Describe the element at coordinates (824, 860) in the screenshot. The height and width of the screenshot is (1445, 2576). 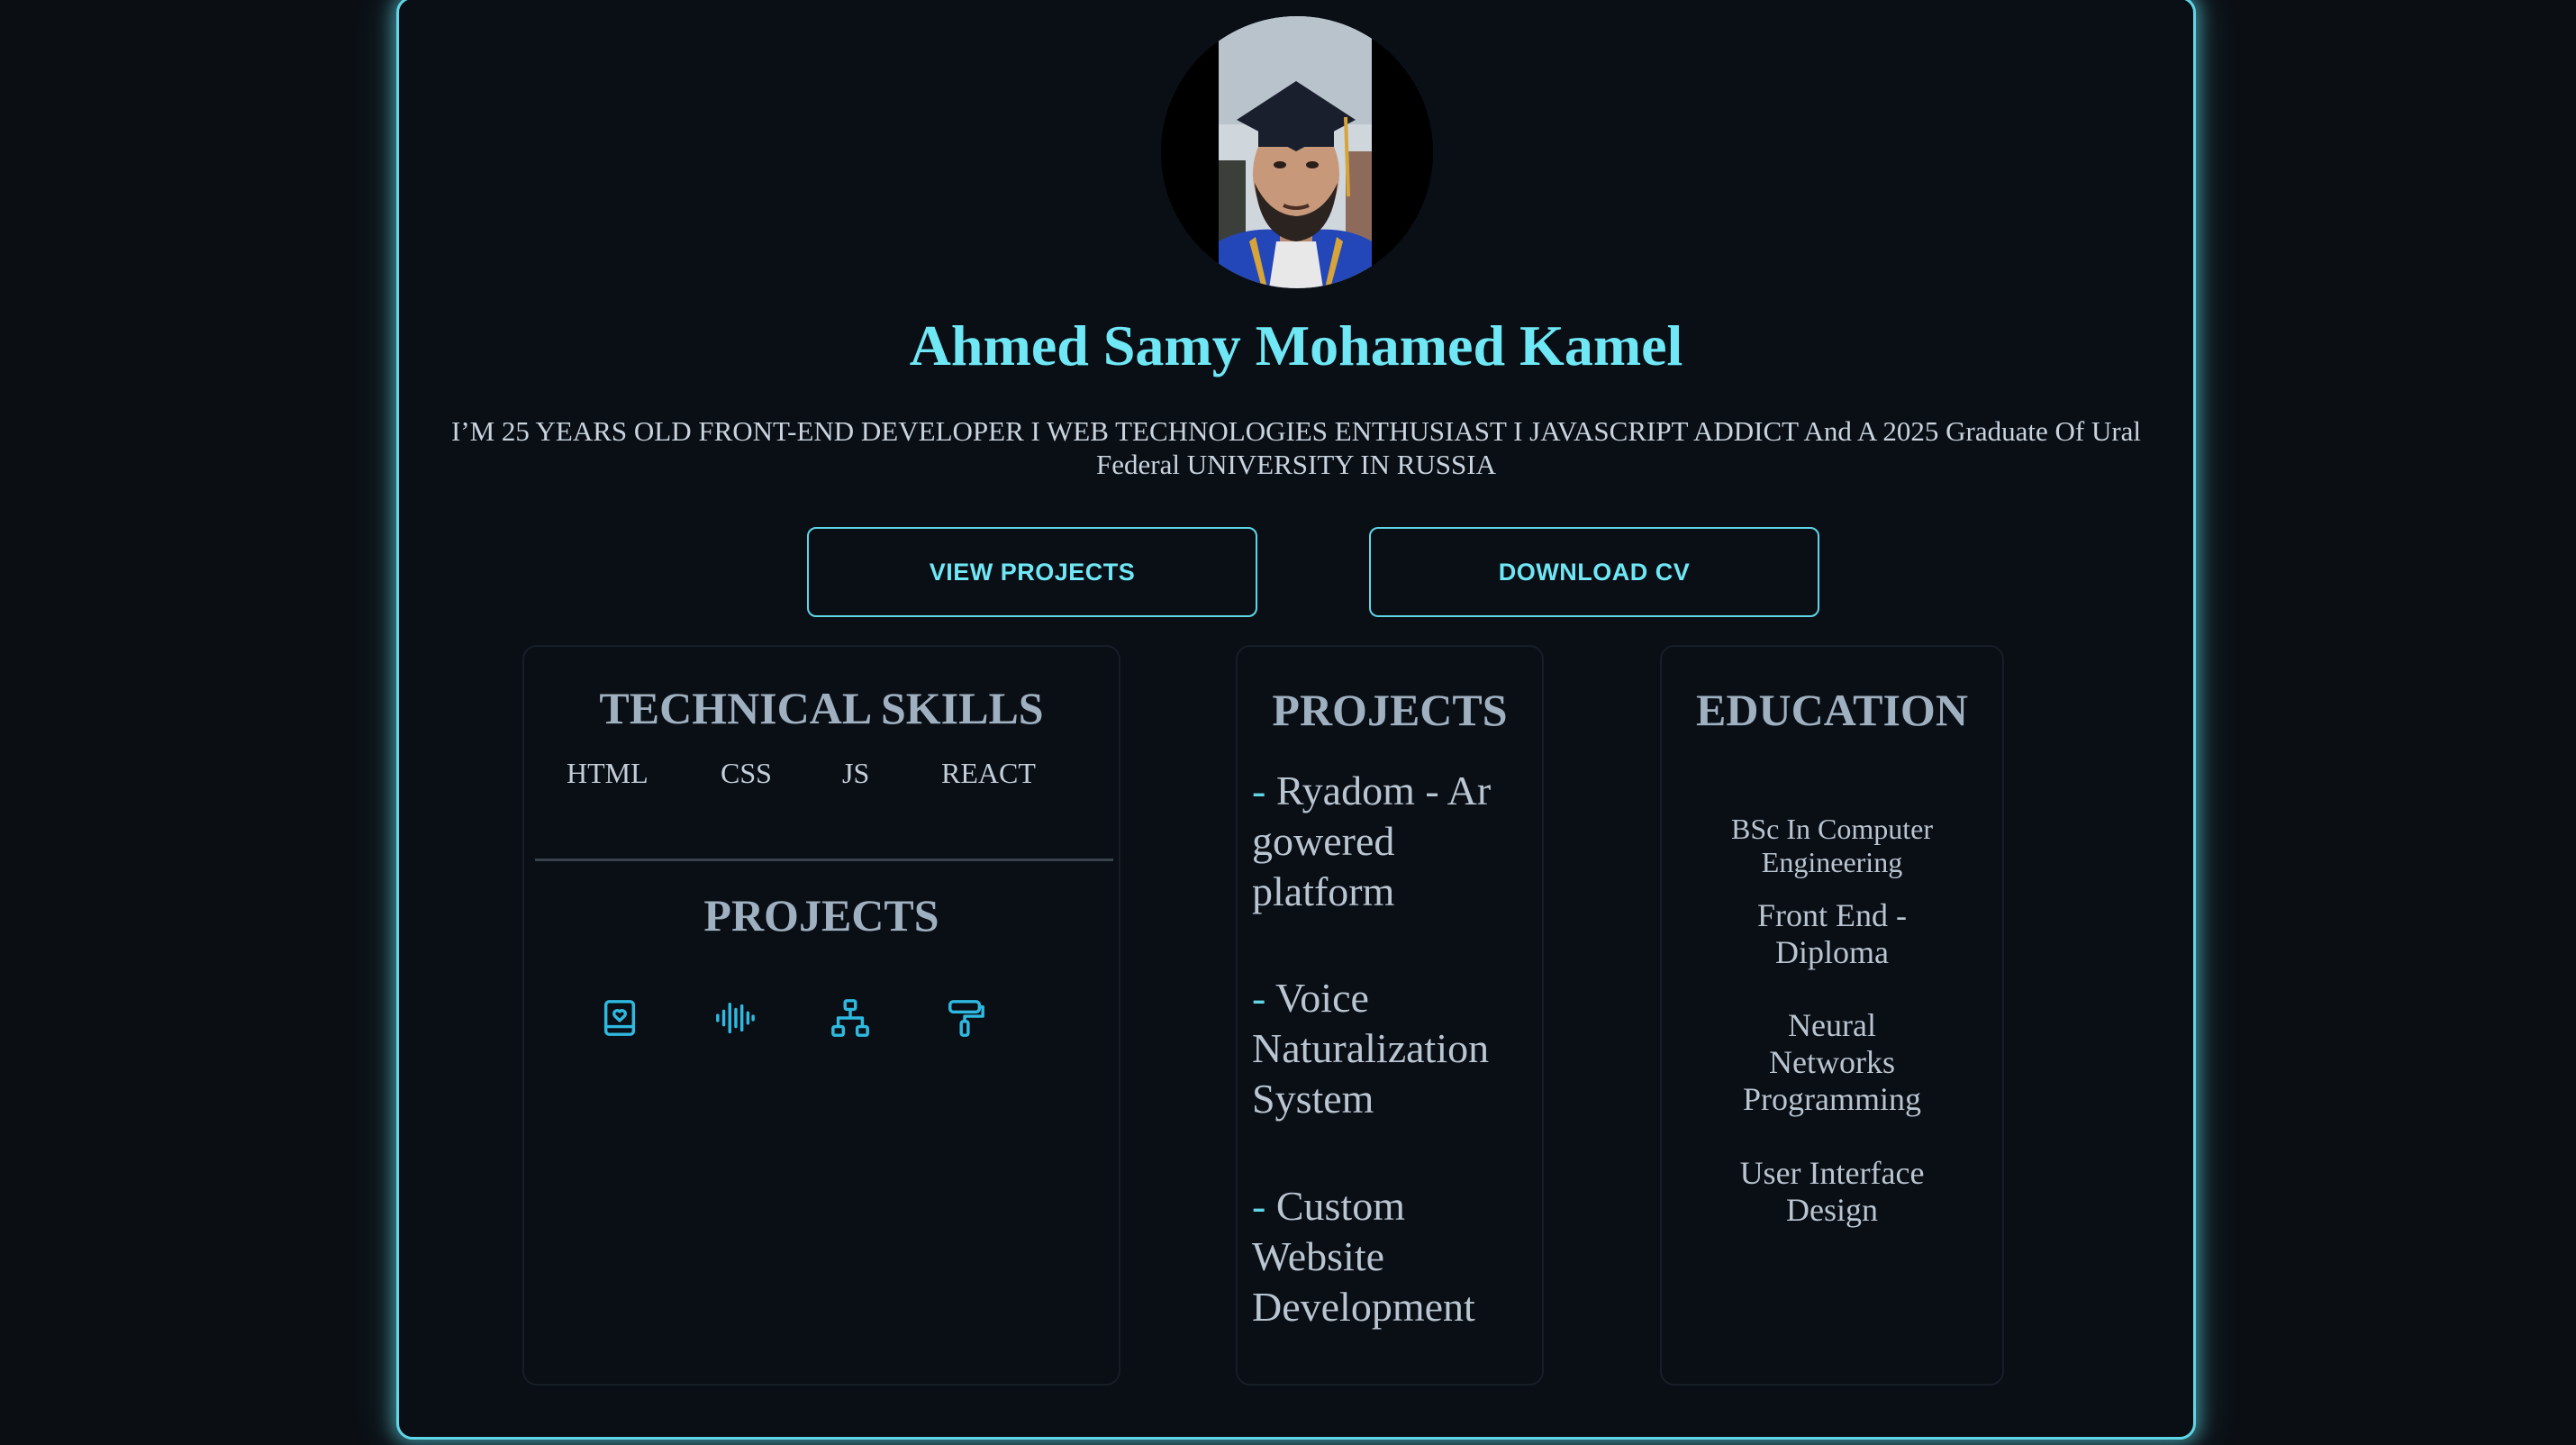
I see `divider` at that location.